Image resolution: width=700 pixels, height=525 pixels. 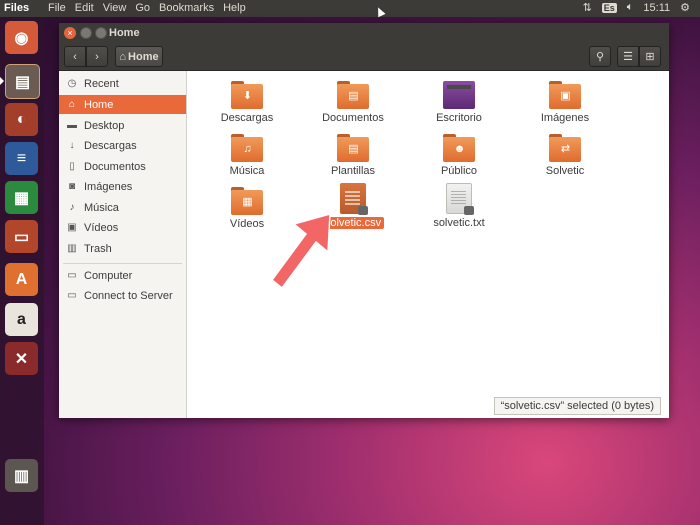 What do you see at coordinates (600, 56) in the screenshot?
I see `search-button: ⚲` at bounding box center [600, 56].